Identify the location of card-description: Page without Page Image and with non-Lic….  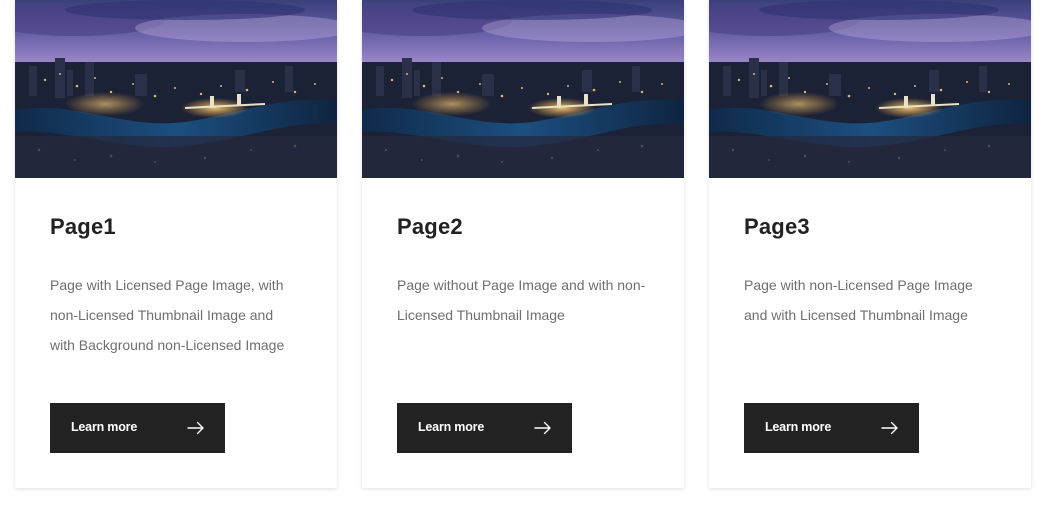
(521, 300).